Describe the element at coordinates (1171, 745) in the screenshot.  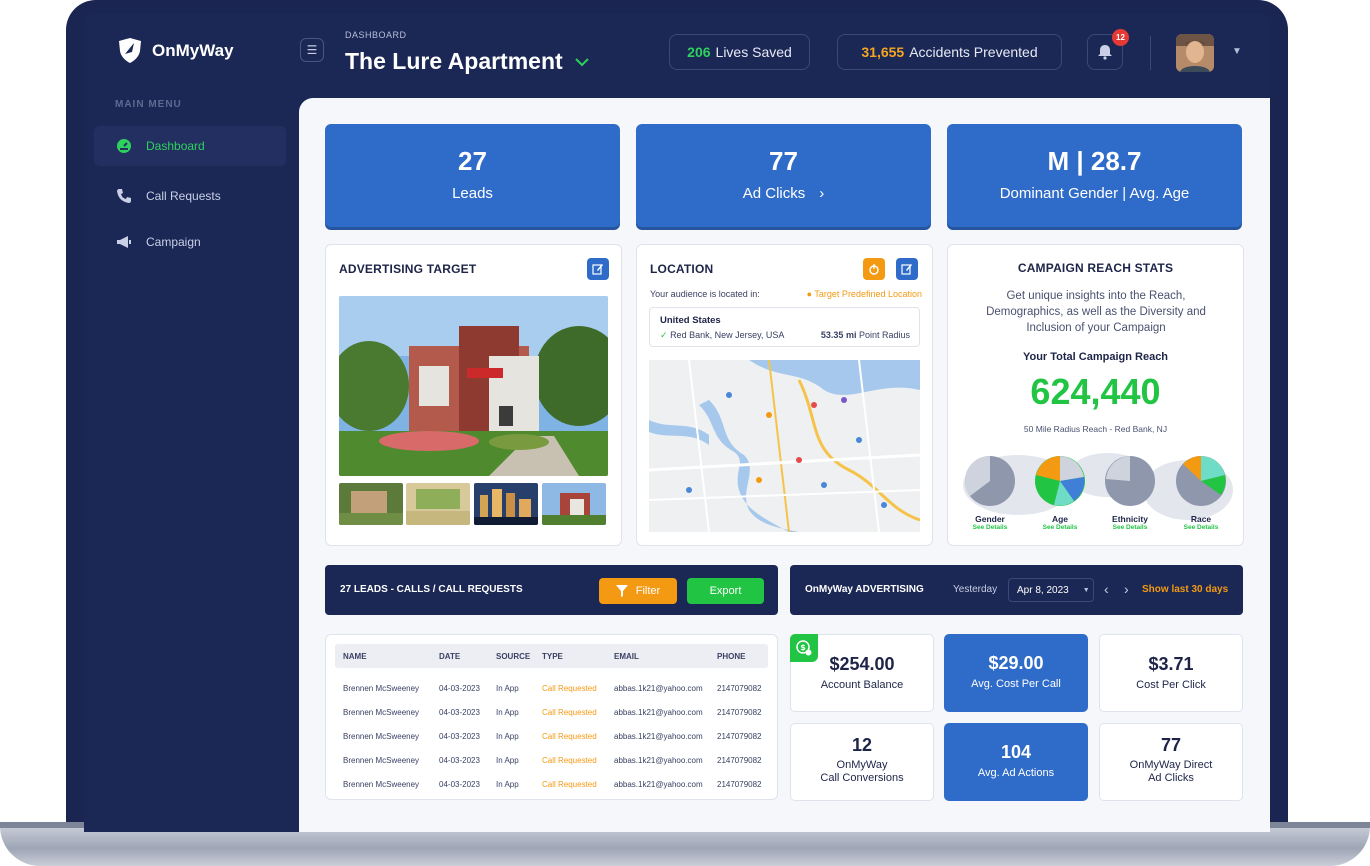
I see `metric-value: 77` at that location.